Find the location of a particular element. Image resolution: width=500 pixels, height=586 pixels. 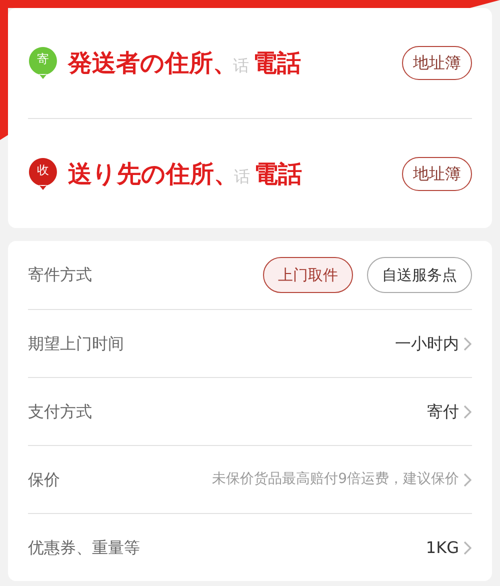

row-value: 寄付 is located at coordinates (443, 412).